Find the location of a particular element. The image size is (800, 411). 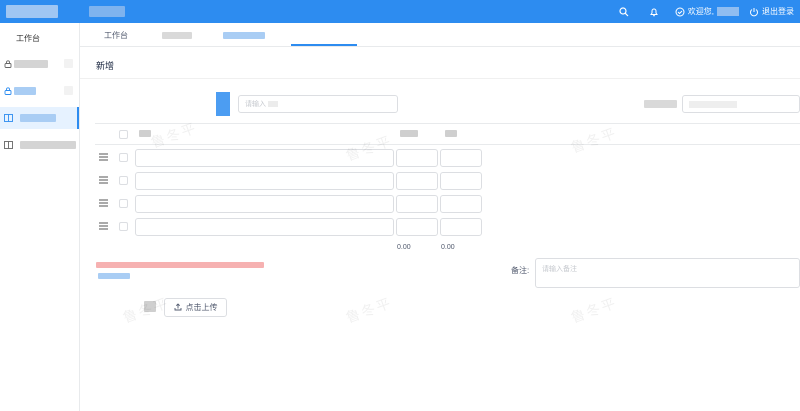

field-label is located at coordinates (660, 104).